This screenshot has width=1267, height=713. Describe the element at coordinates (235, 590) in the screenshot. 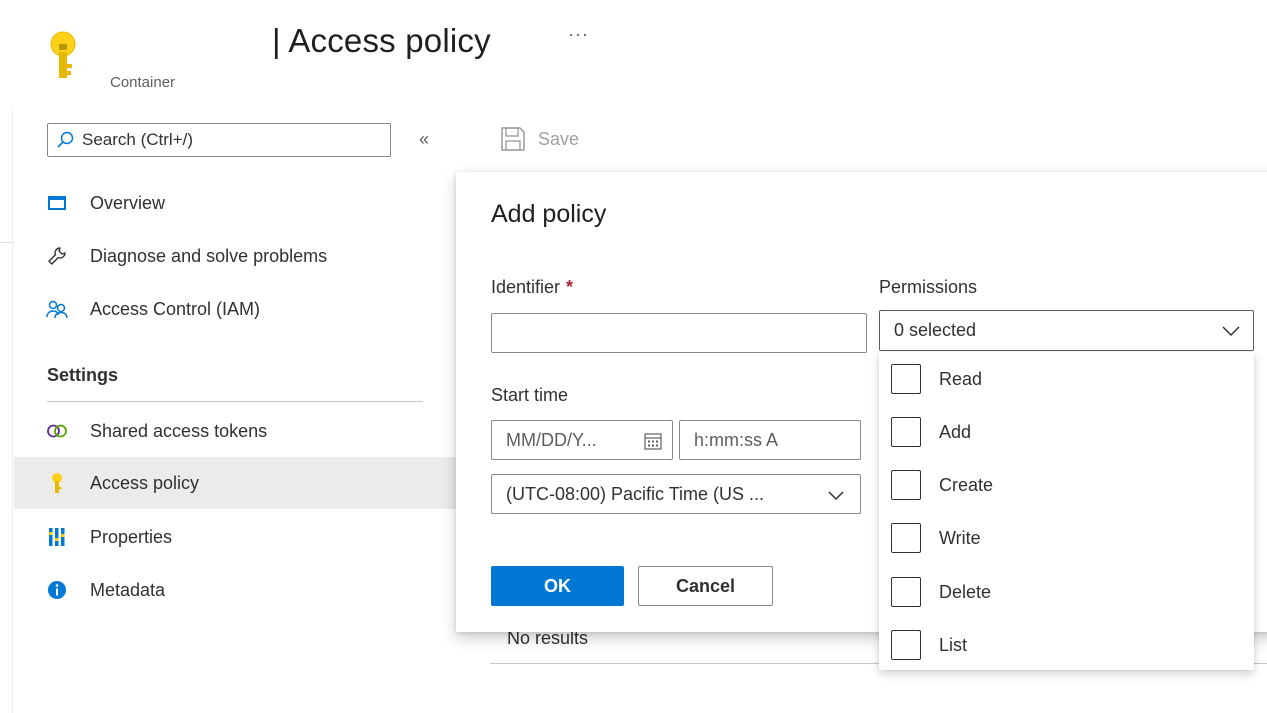

I see `sidebar-item-metadata: Metadata` at that location.